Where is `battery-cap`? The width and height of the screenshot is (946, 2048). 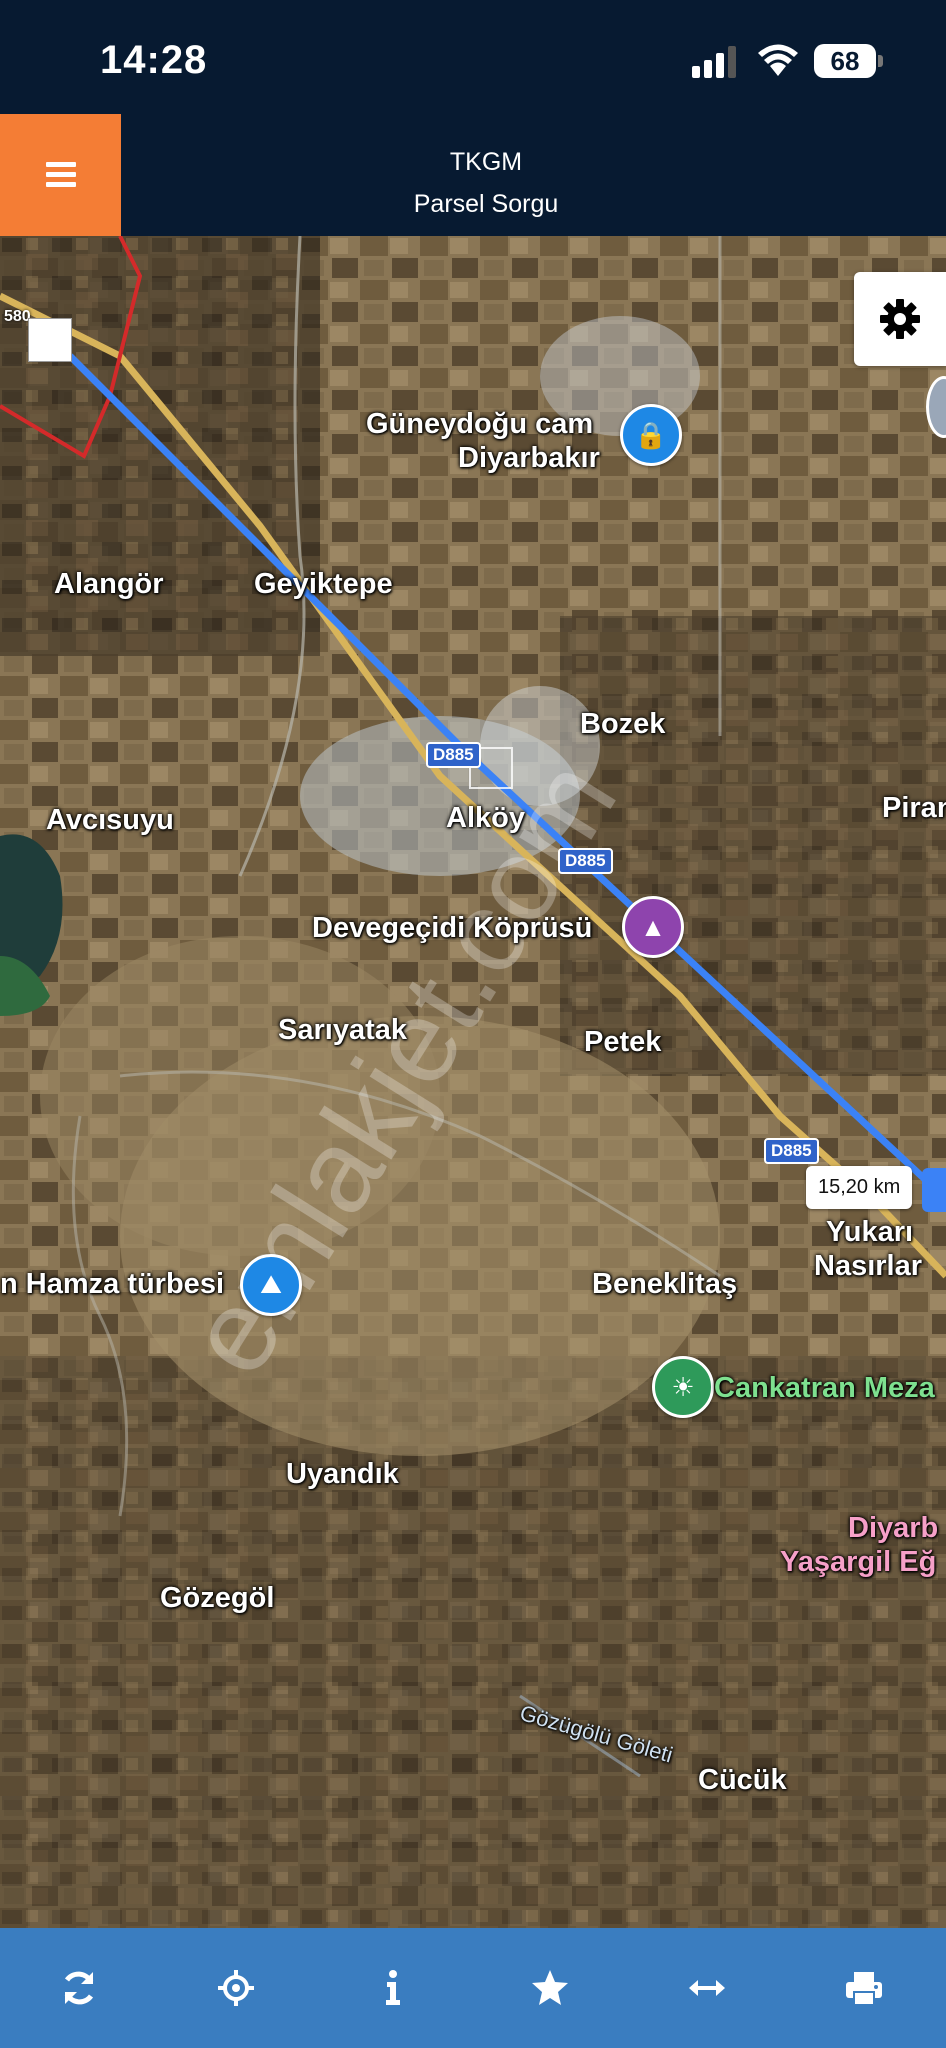
battery-cap is located at coordinates (880, 61).